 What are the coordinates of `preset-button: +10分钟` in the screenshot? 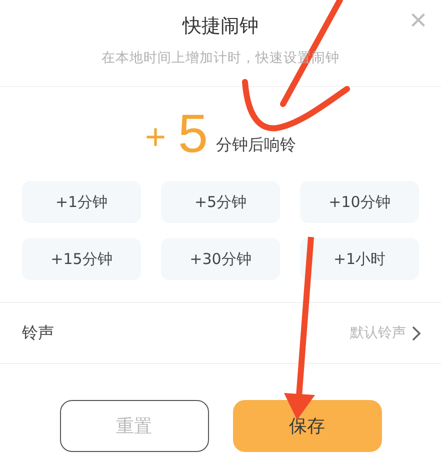 It's located at (359, 202).